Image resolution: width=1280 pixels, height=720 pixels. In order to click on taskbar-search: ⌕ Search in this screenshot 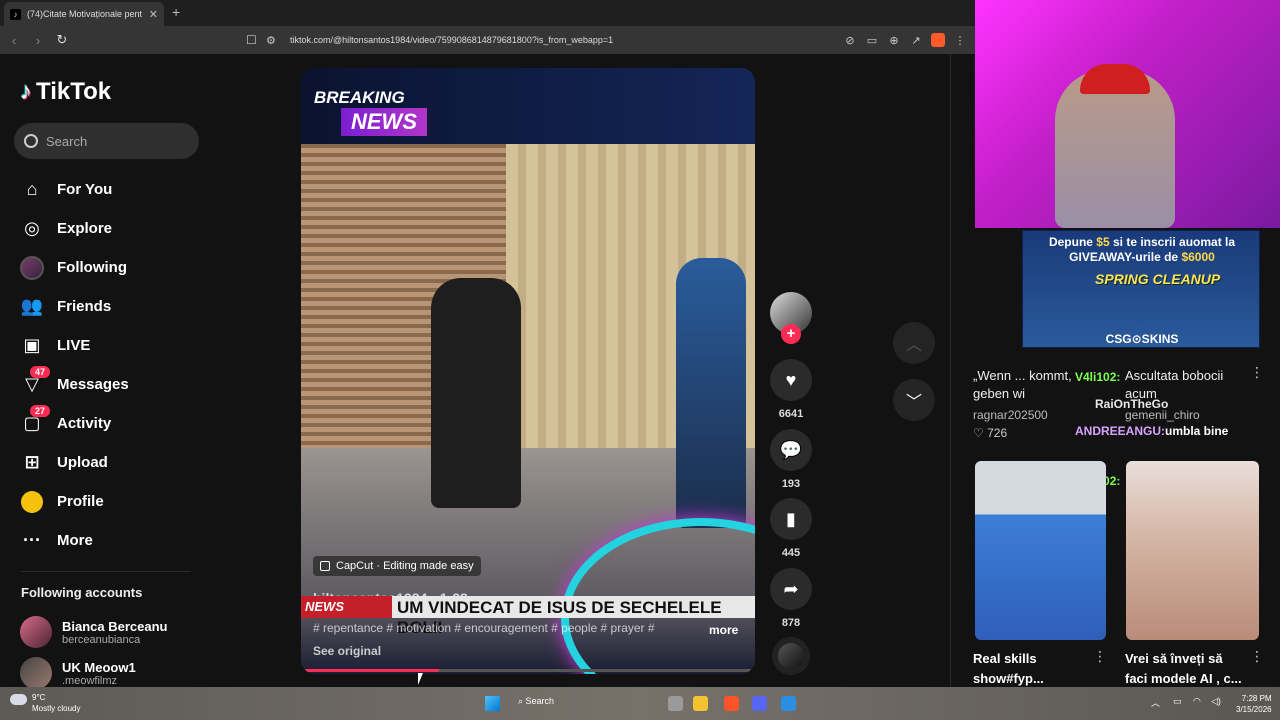, I will do `click(536, 701)`.